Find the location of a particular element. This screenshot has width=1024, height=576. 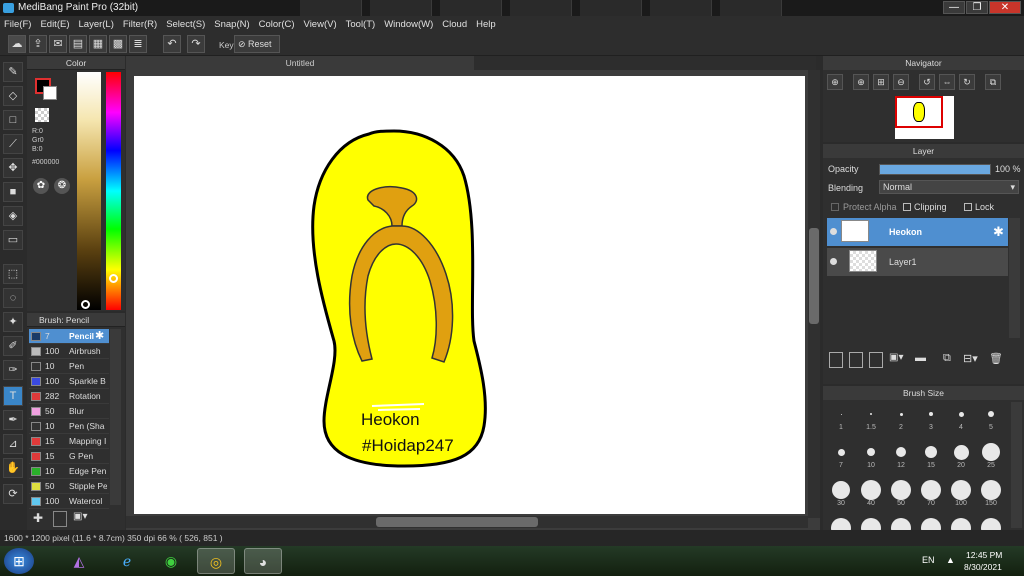

zoom-out-icon: ⊖ is located at coordinates (901, 82).